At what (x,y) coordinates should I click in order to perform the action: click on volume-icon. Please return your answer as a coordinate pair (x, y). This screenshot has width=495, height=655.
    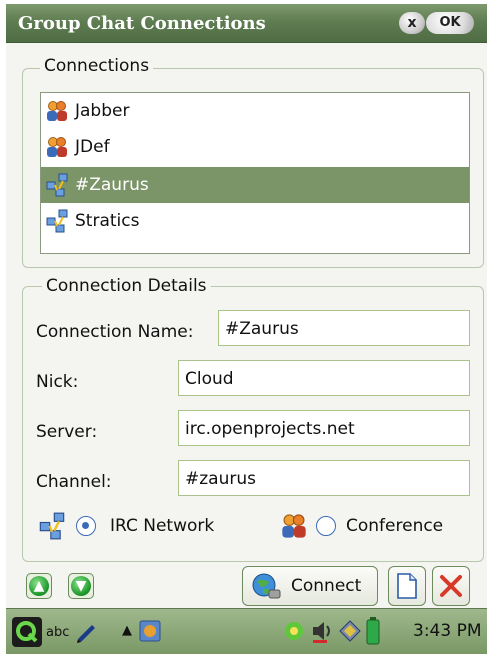
    Looking at the image, I should click on (323, 631).